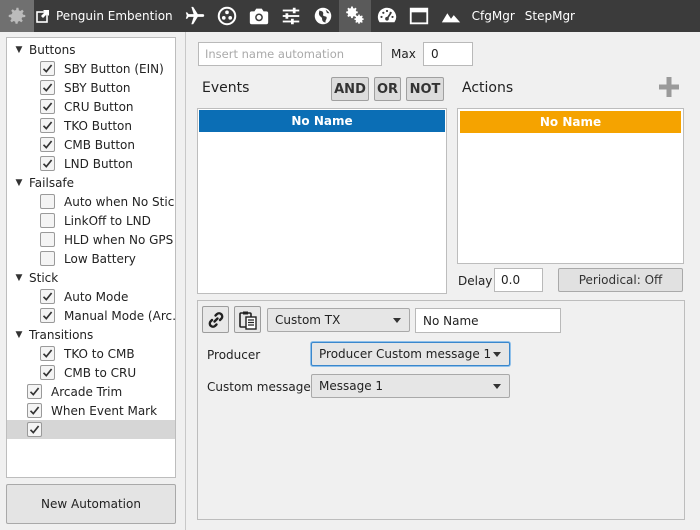 Image resolution: width=700 pixels, height=530 pixels. Describe the element at coordinates (570, 186) in the screenshot. I see `actions-list: No Name` at that location.